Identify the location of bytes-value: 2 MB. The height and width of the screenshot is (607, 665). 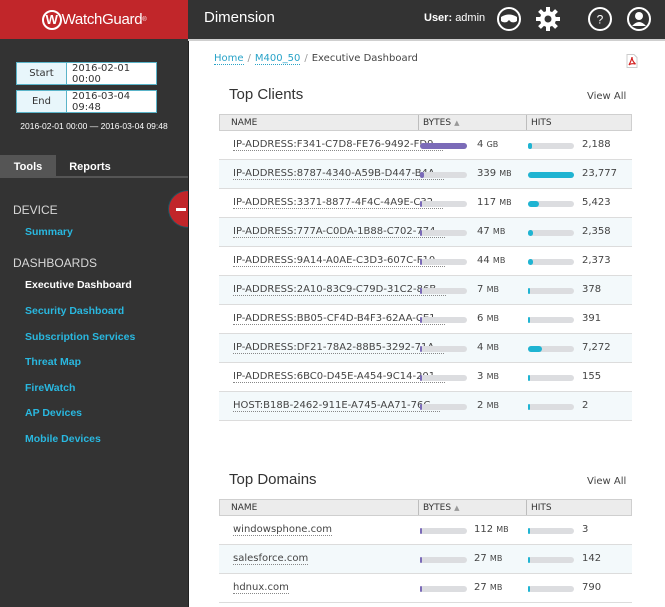
(488, 405).